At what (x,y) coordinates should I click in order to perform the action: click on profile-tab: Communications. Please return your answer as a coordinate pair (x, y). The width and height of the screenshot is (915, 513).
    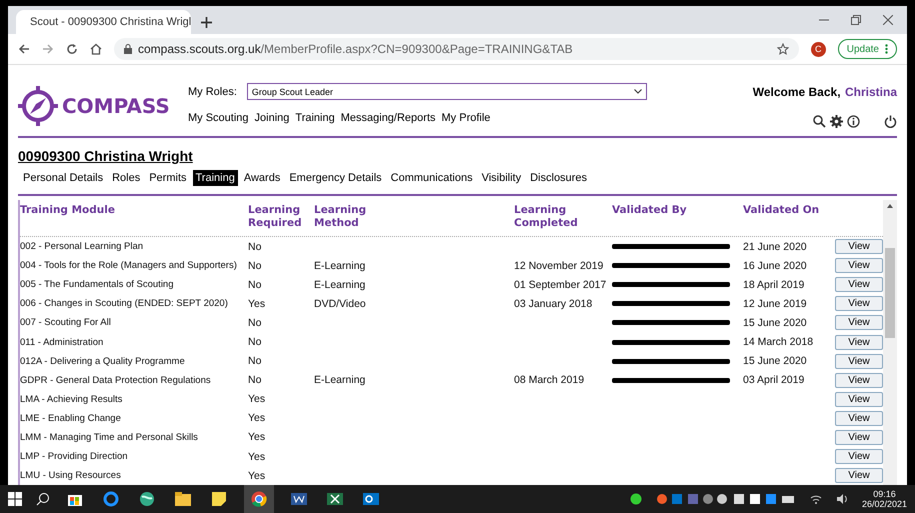
    Looking at the image, I should click on (432, 178).